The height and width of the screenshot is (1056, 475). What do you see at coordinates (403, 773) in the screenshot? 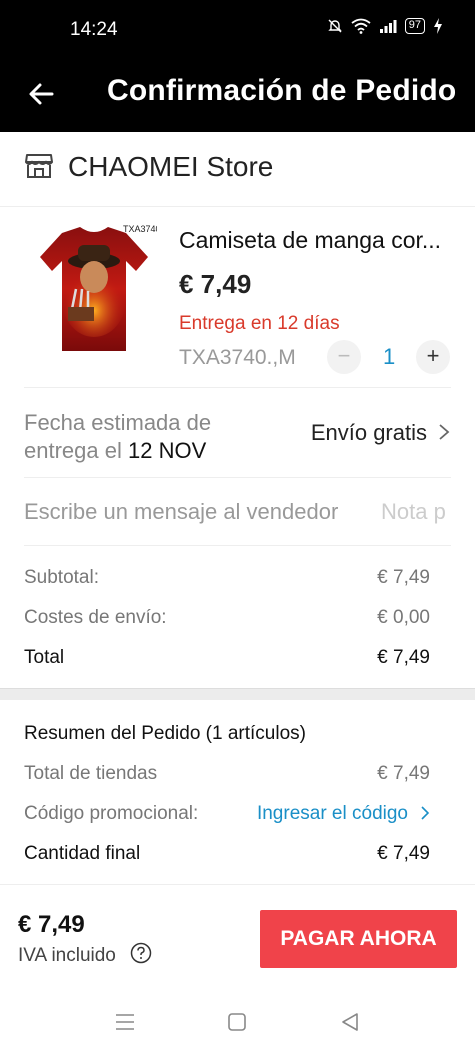
I see `stores-total-value: € 7,49` at bounding box center [403, 773].